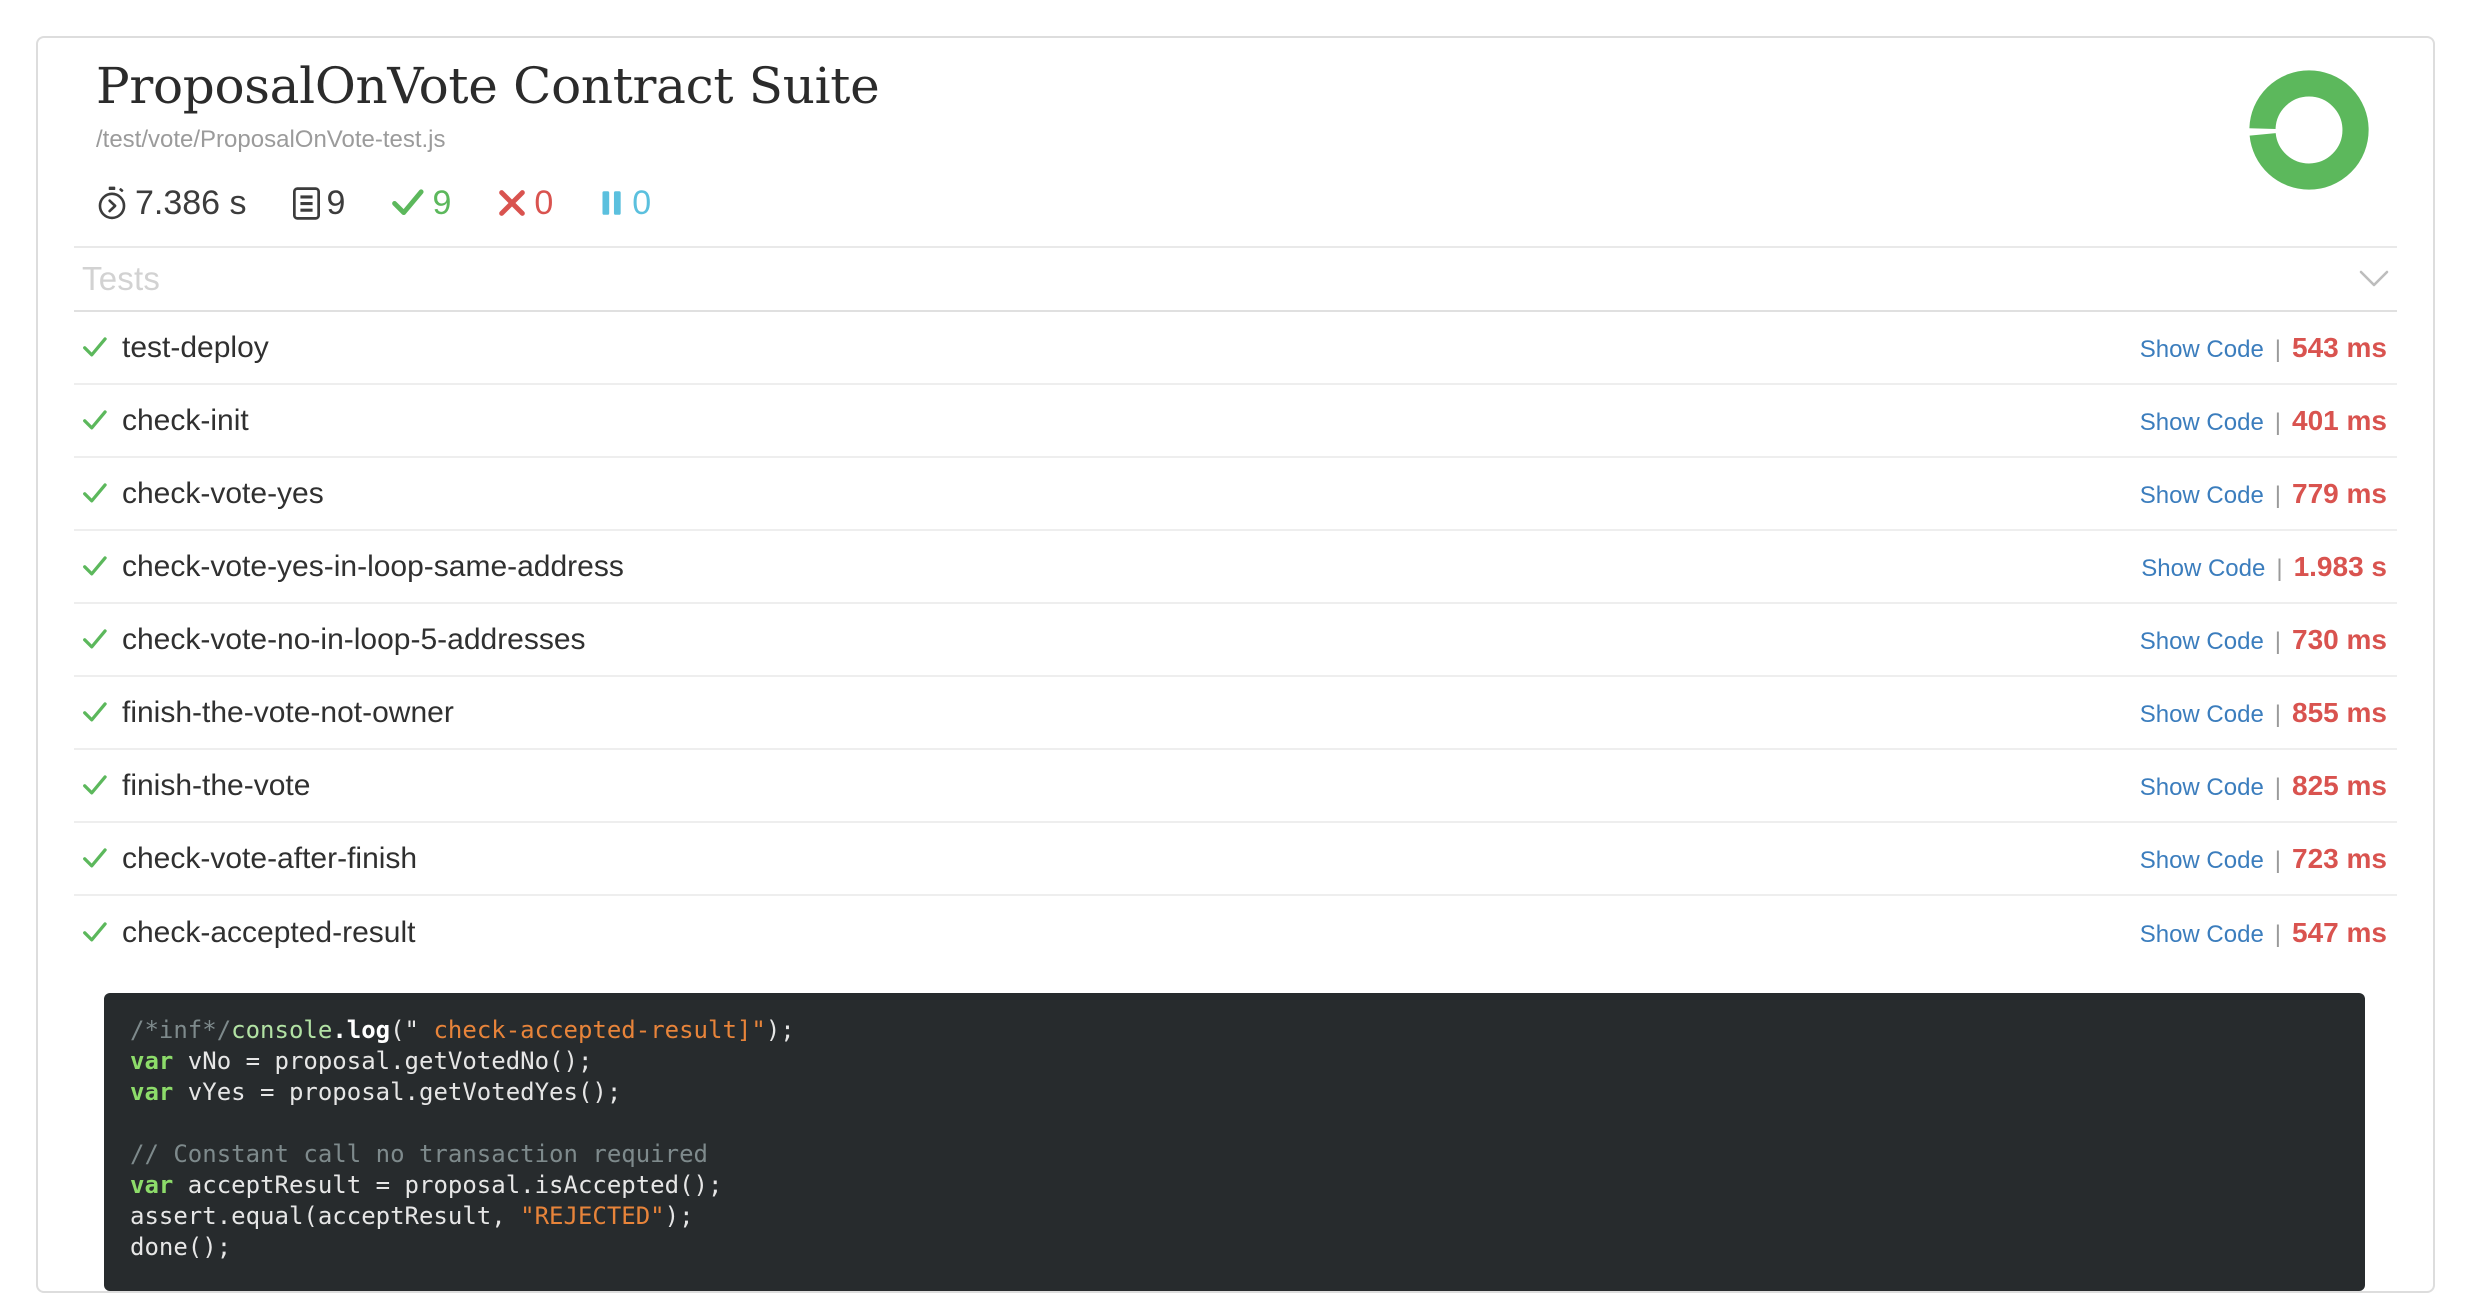 The image size is (2477, 1293). Describe the element at coordinates (2339, 493) in the screenshot. I see `test-duration: 779 ms` at that location.